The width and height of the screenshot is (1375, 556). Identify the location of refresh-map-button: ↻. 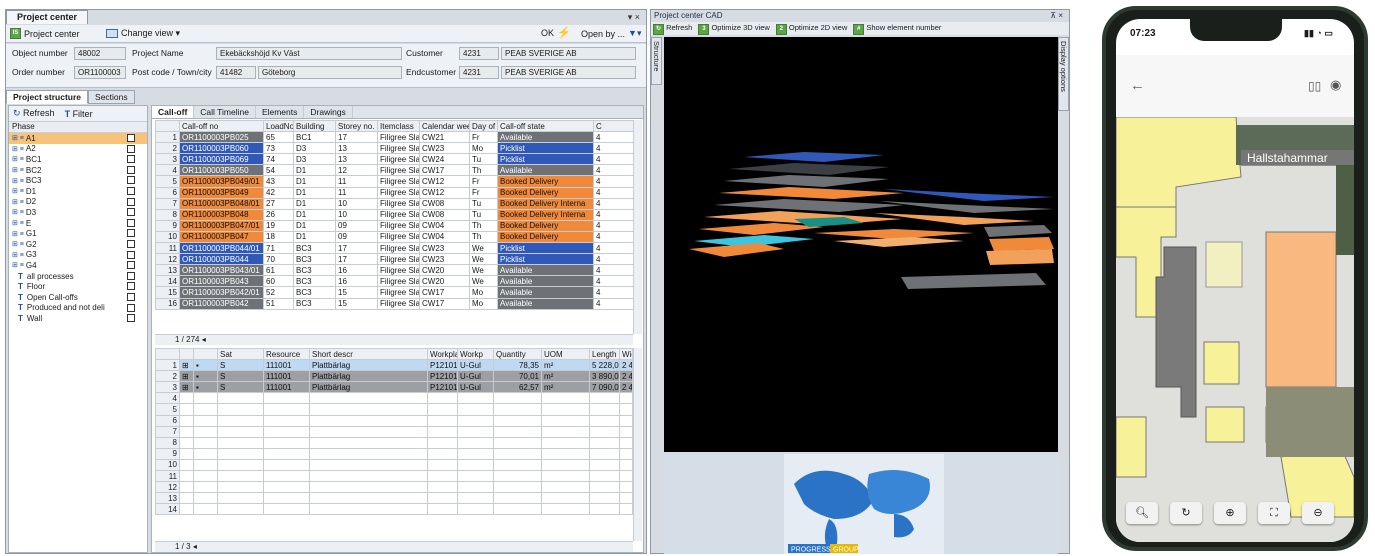
(1186, 513).